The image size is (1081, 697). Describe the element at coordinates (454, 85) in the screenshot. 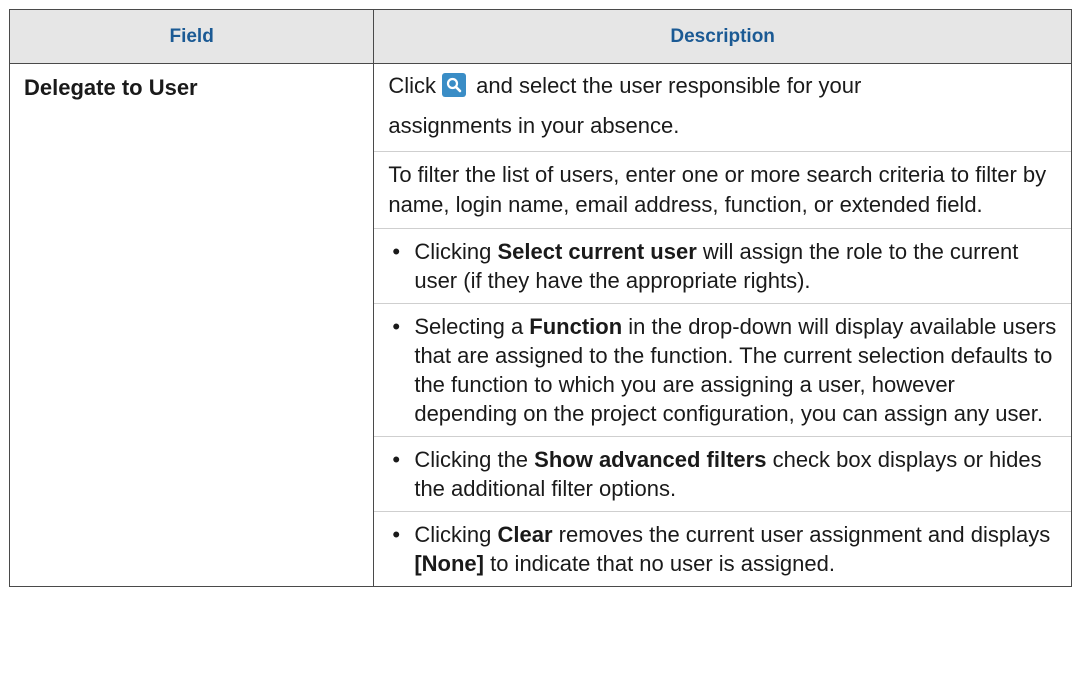

I see `search-icon` at that location.